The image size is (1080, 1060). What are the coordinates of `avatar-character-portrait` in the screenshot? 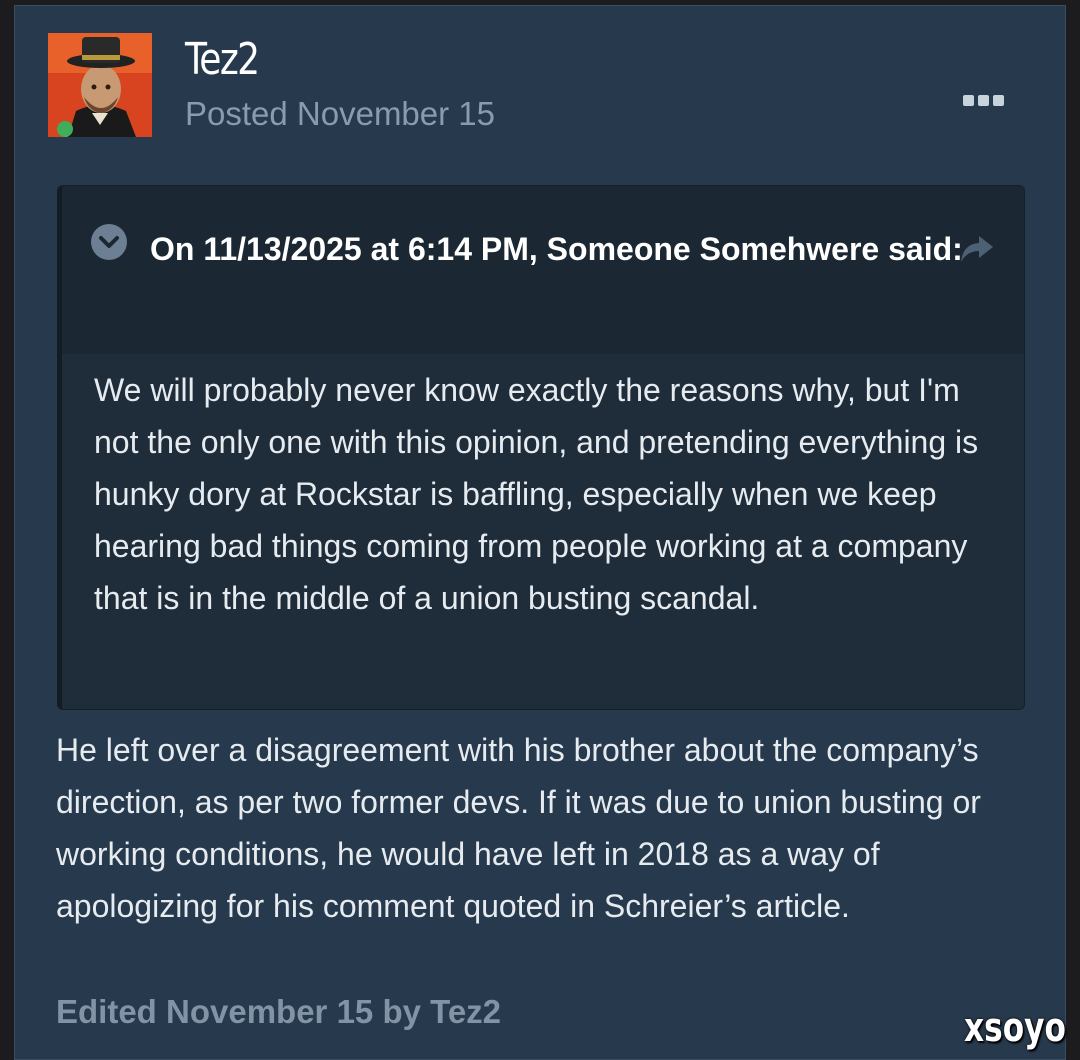 It's located at (100, 85).